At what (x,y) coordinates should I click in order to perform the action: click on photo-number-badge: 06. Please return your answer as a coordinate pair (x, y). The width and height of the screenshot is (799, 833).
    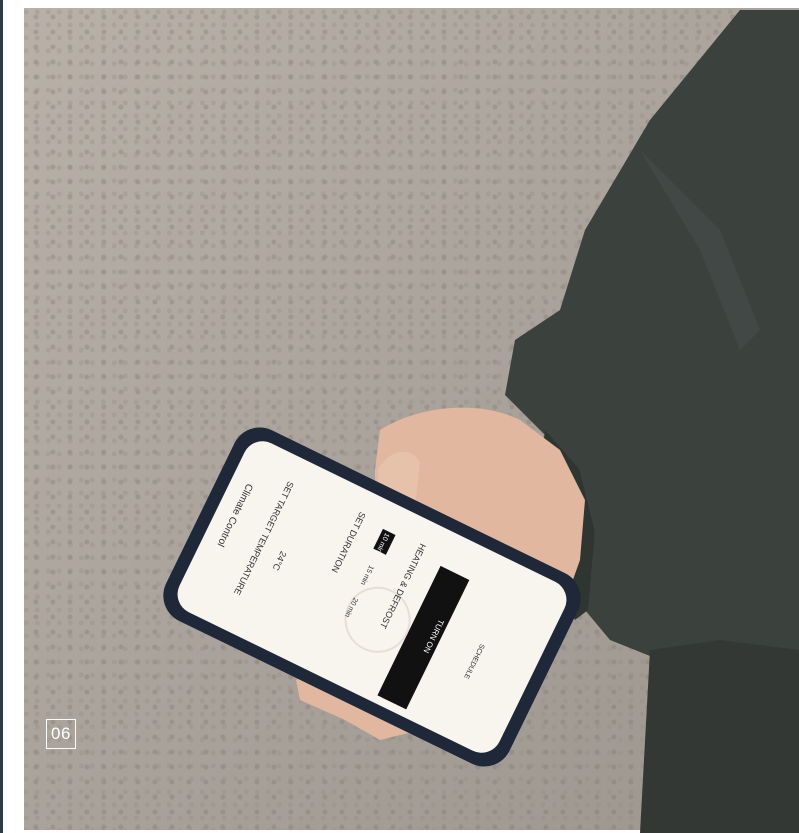
    Looking at the image, I should click on (61, 734).